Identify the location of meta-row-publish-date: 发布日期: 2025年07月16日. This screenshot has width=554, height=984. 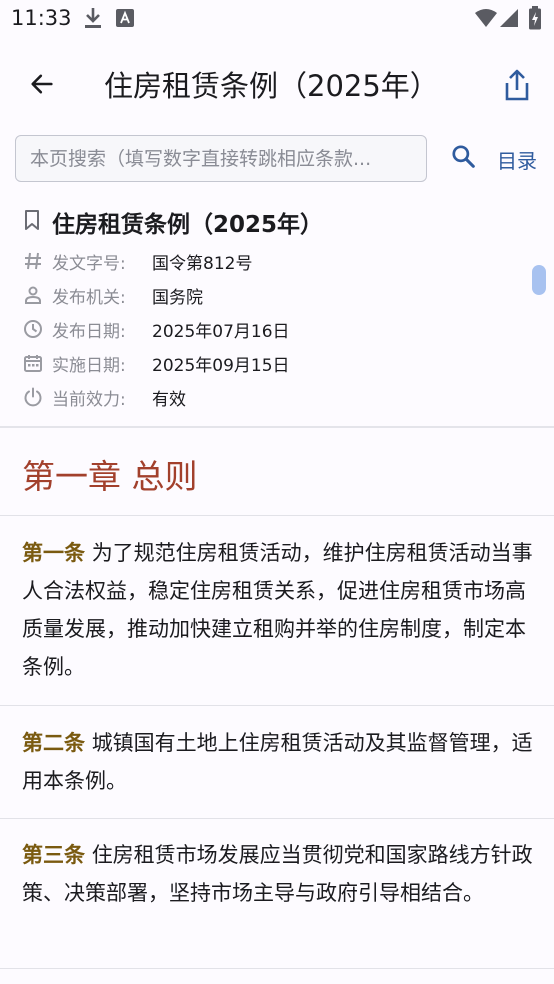
(156, 329).